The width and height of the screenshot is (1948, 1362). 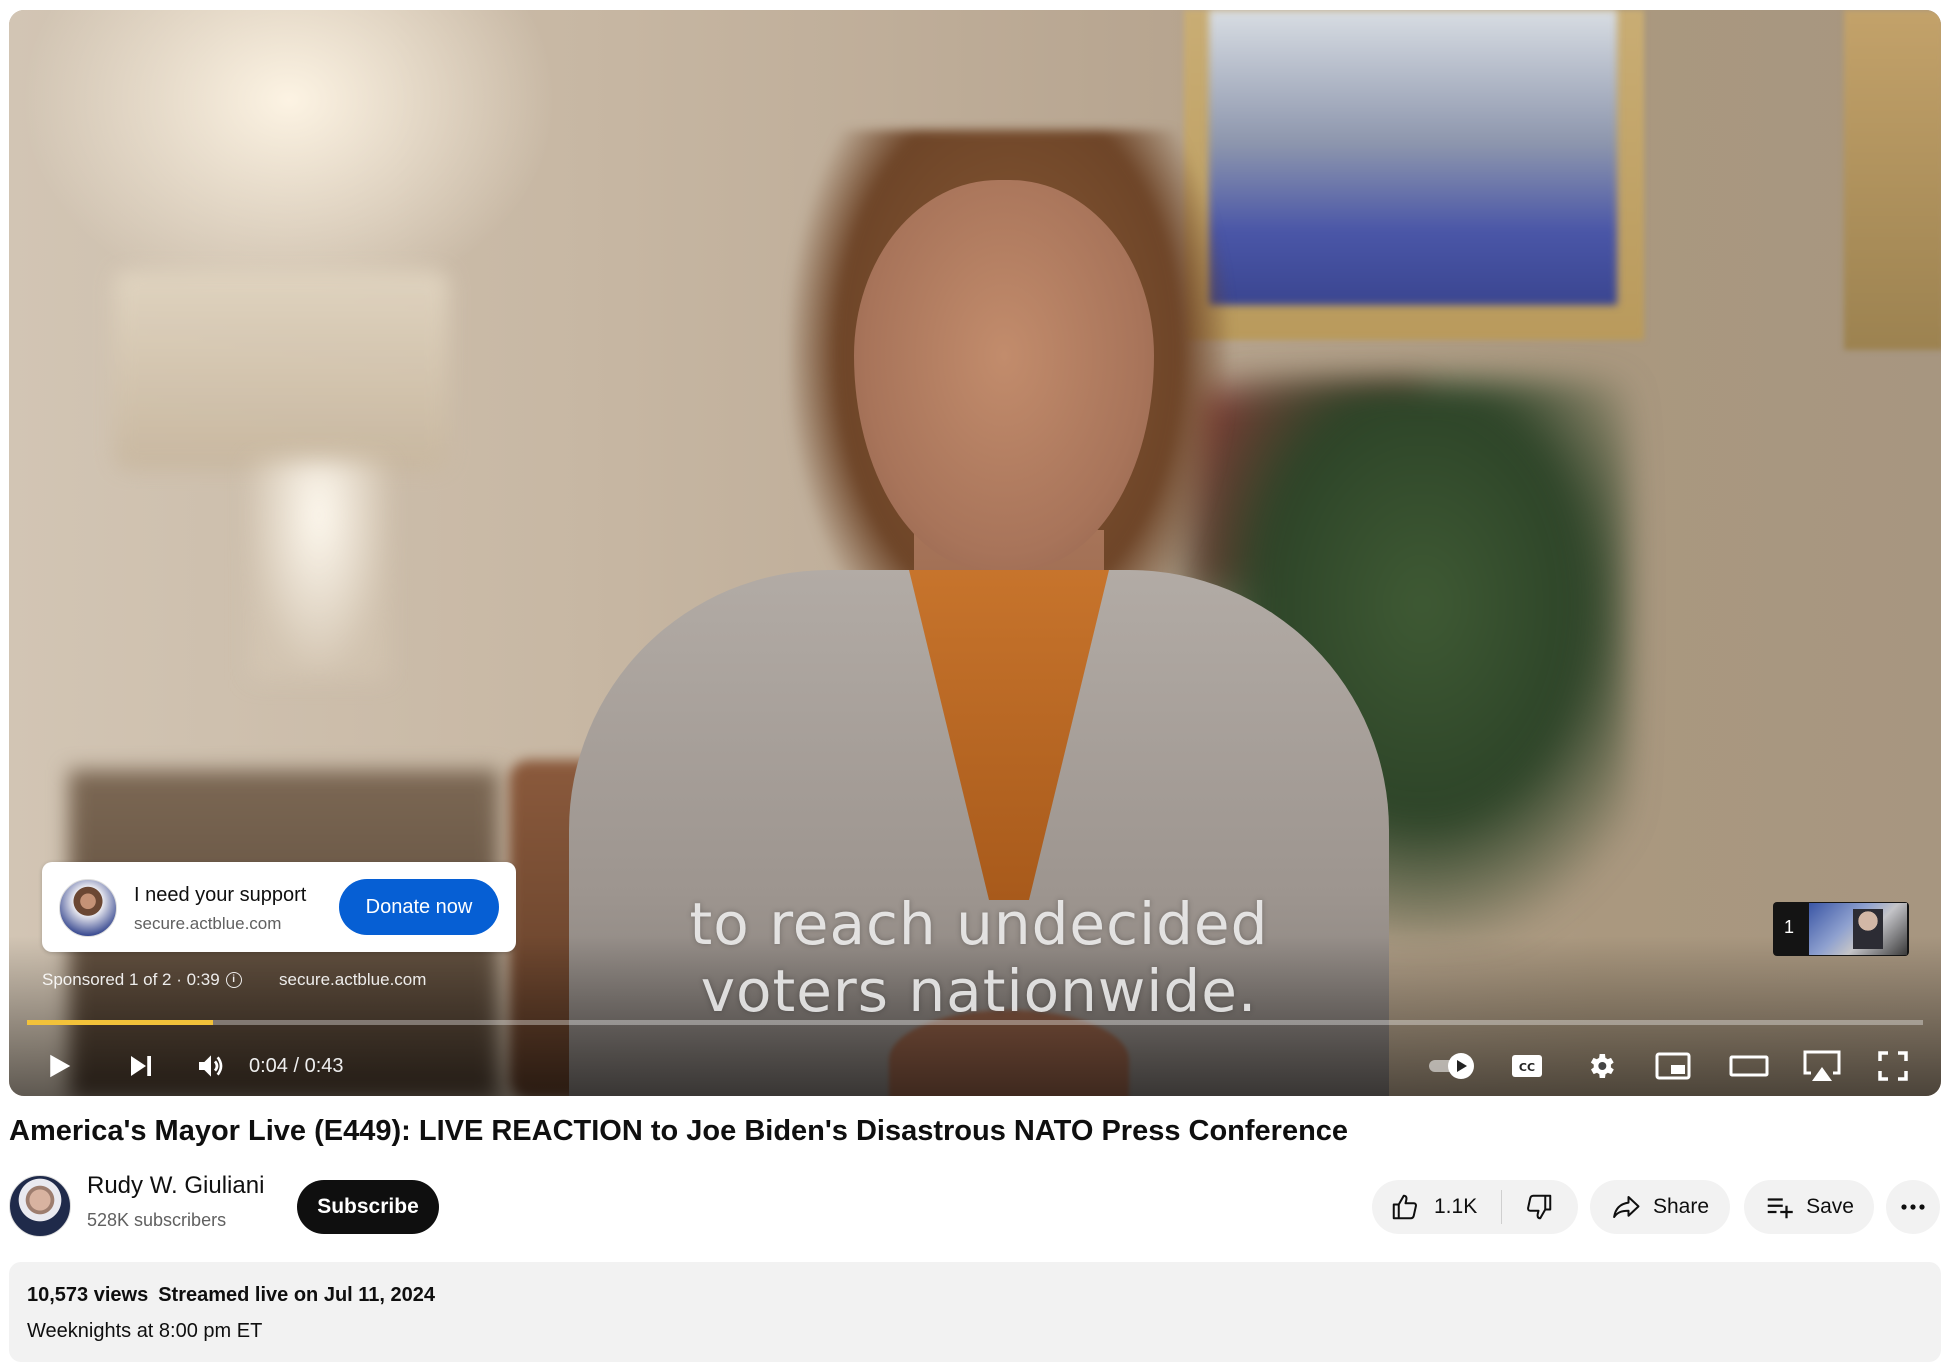 I want to click on theater-button, so click(x=1749, y=1066).